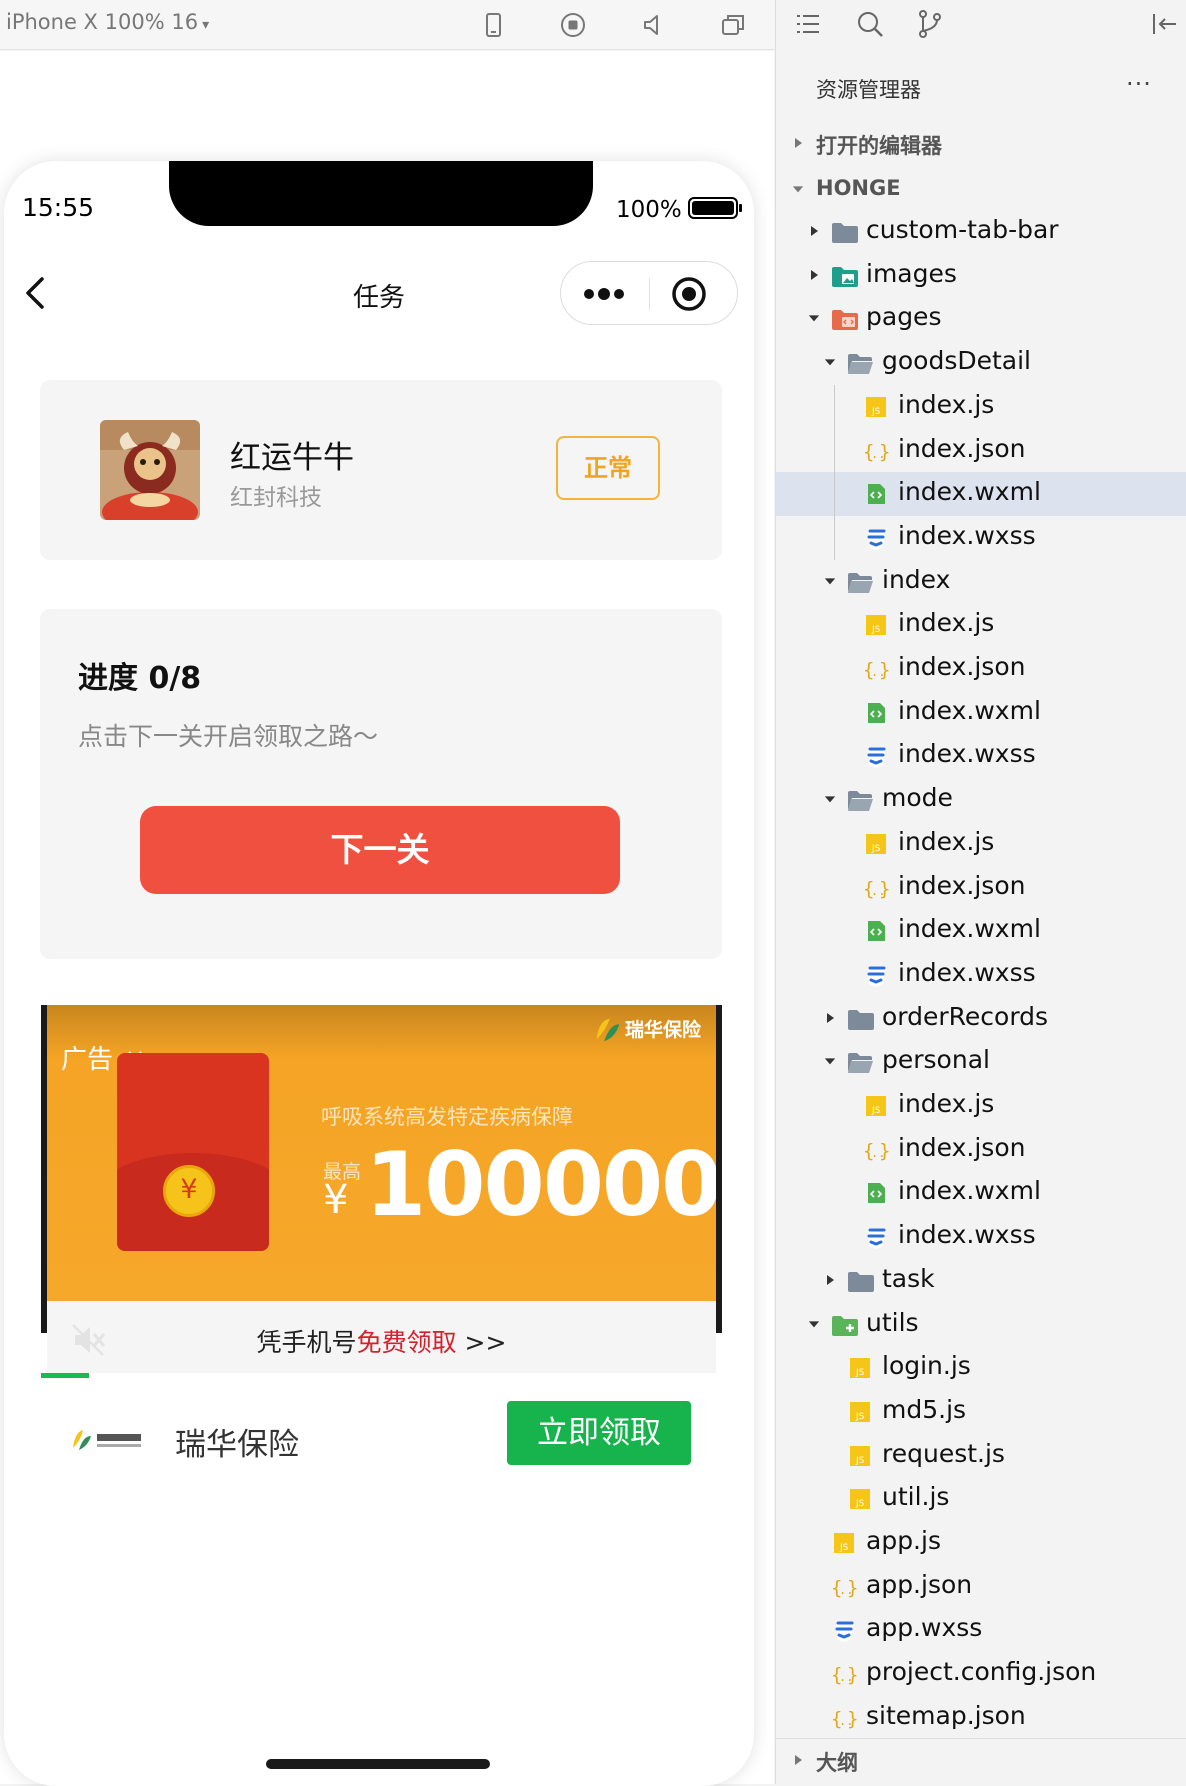 The width and height of the screenshot is (1186, 1786). Describe the element at coordinates (981, 1456) in the screenshot. I see `tree-item: JS request.js` at that location.